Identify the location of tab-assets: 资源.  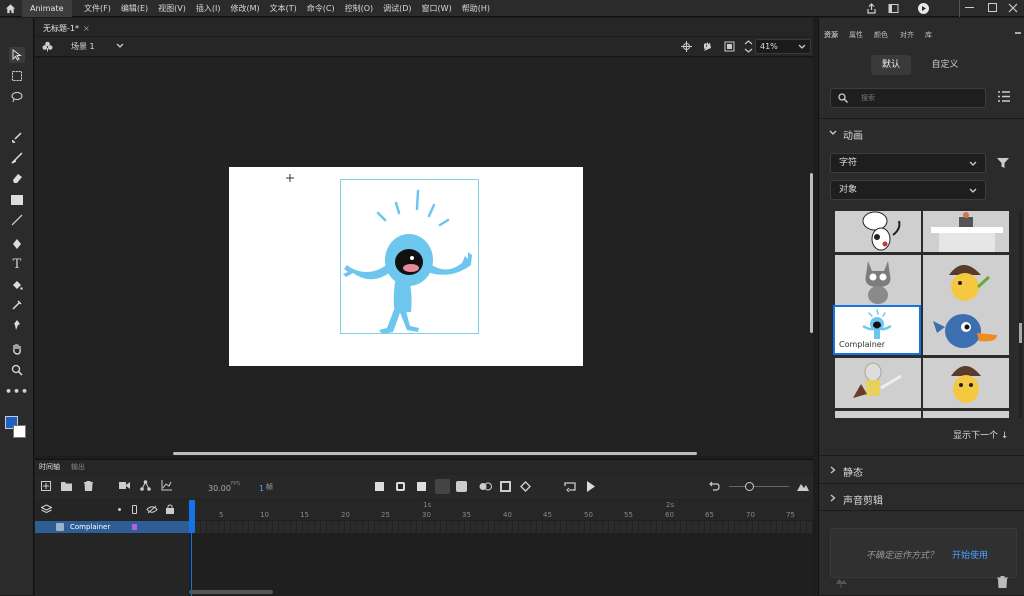
(831, 35).